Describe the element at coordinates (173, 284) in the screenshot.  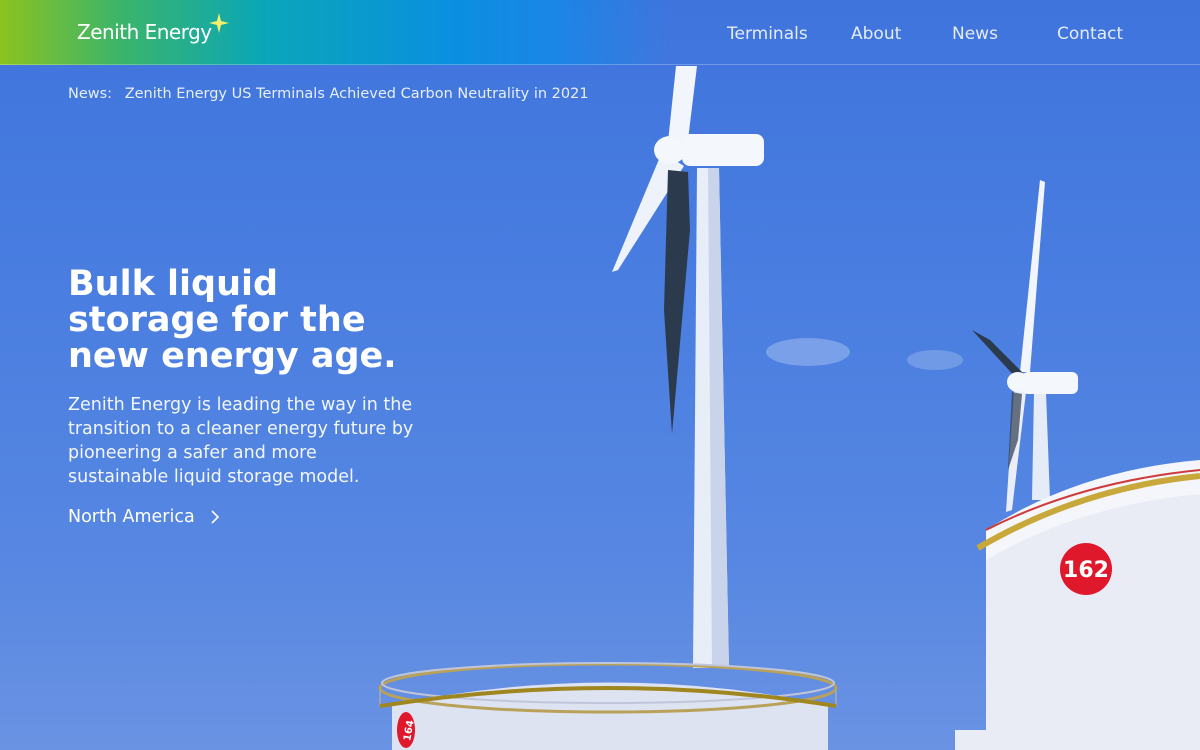
I see `hero-title-line: Bulk liquid` at that location.